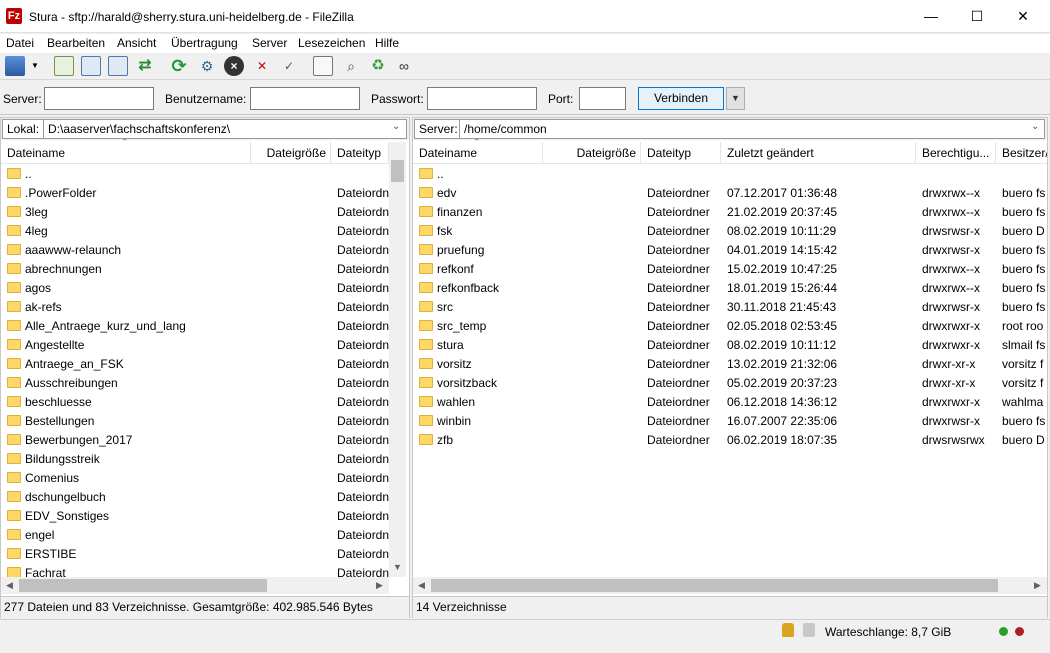 The height and width of the screenshot is (653, 1050). Describe the element at coordinates (129, 231) in the screenshot. I see `file-name-cell: 4leg` at that location.